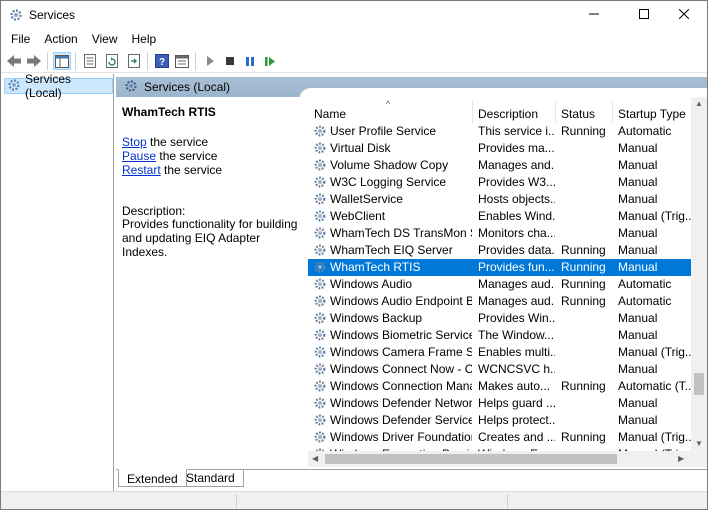  I want to click on vertical-scrollbar: ▲ ▼, so click(699, 274).